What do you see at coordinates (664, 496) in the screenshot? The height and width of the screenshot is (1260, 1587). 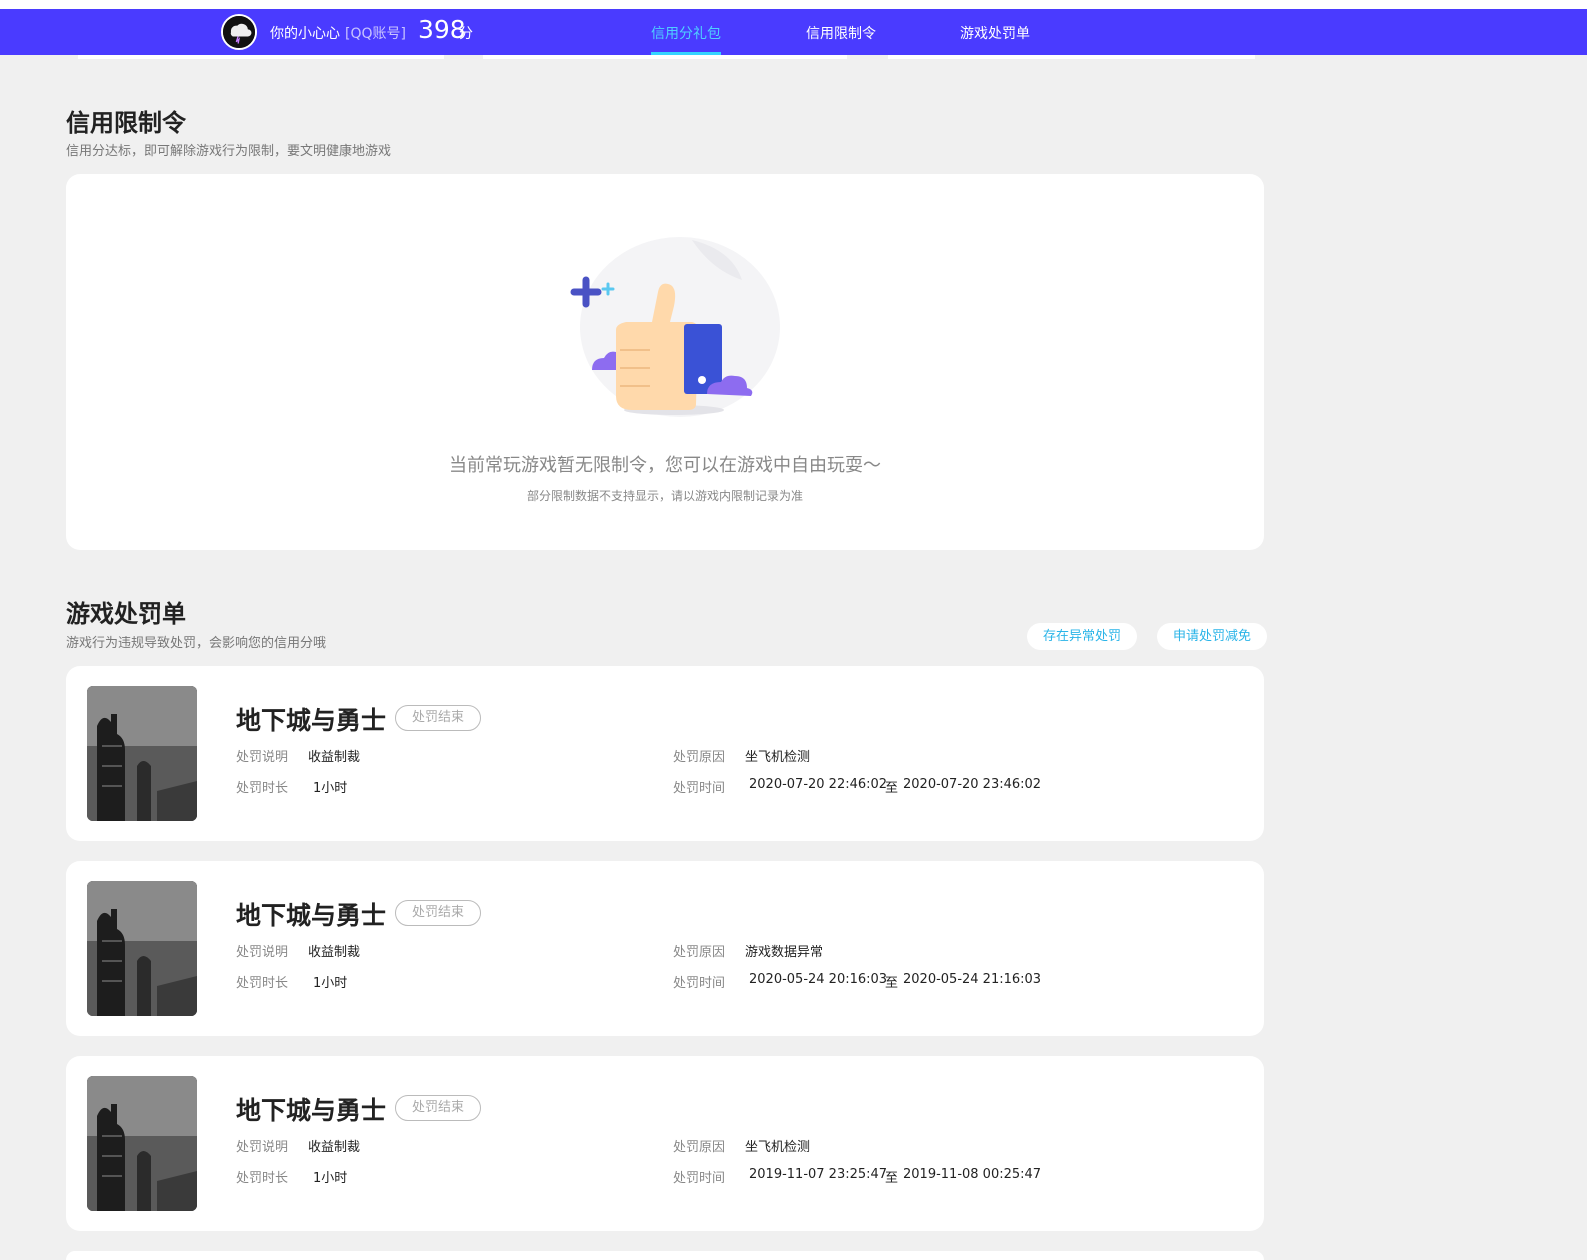 I see `empty-state-note: 部分限制数据不支持显示，请以游戏内限制记录为准` at bounding box center [664, 496].